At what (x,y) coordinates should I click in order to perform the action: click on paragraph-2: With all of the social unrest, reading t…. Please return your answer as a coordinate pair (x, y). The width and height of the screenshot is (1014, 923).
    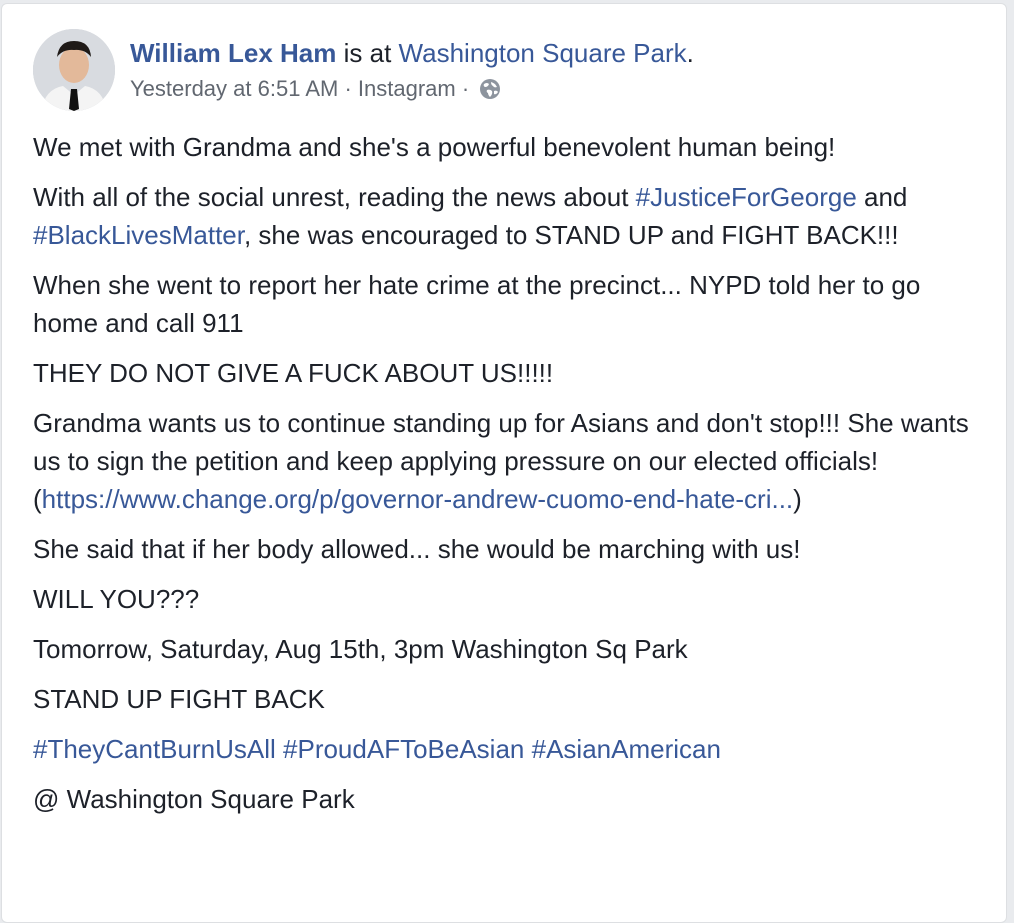
    Looking at the image, I should click on (508, 216).